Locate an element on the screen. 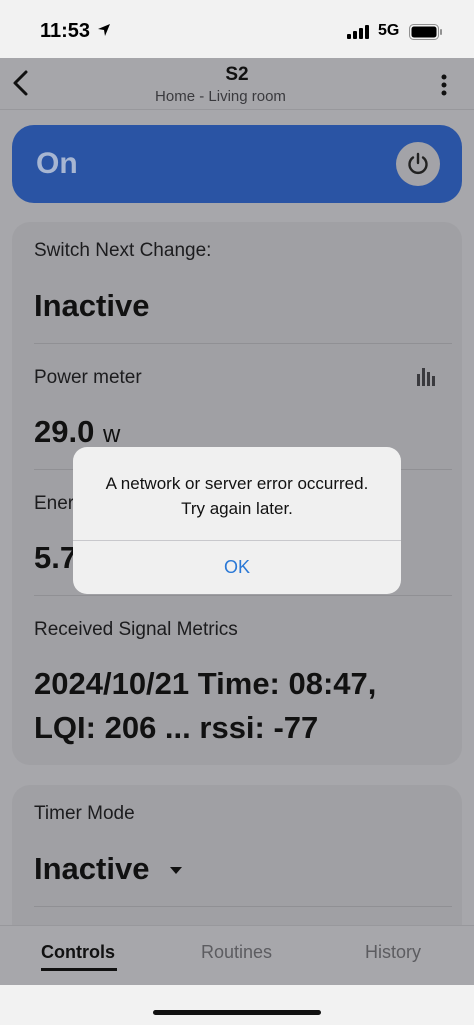 The height and width of the screenshot is (1025, 474). status-time: 11:53 is located at coordinates (65, 31).